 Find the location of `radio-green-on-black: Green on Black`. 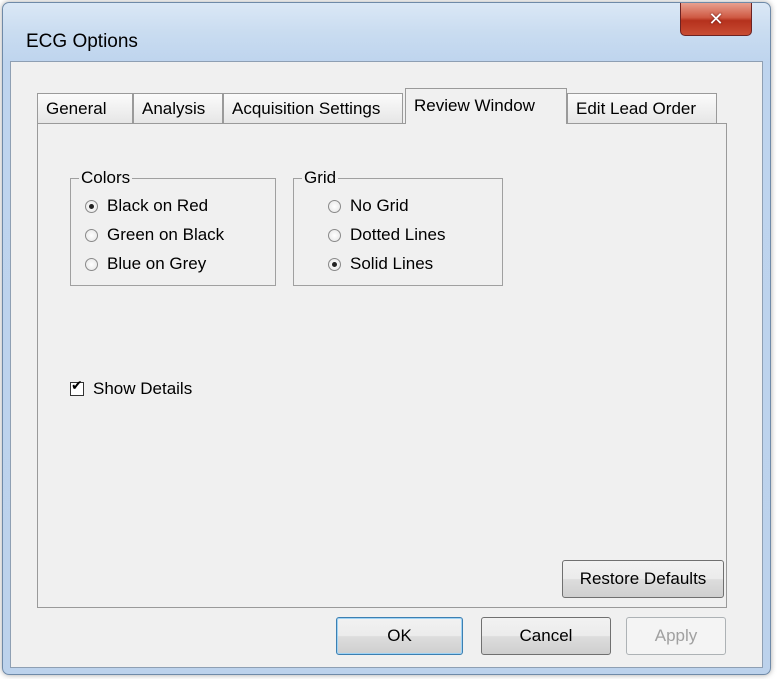

radio-green-on-black: Green on Black is located at coordinates (154, 235).